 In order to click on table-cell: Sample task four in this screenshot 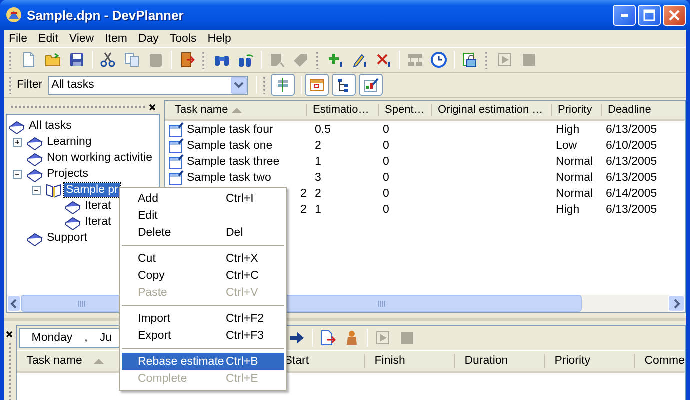, I will do `click(230, 130)`.